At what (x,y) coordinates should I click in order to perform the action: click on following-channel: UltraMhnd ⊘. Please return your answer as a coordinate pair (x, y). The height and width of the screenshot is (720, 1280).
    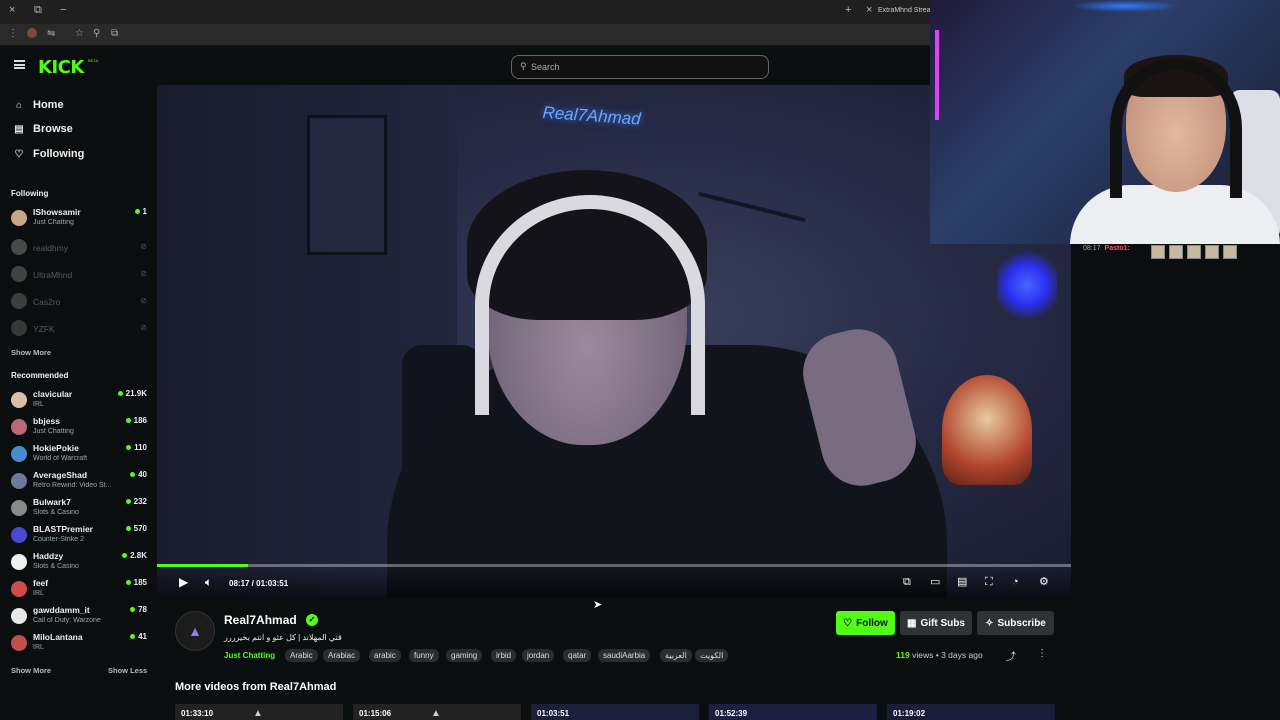
    Looking at the image, I should click on (79, 276).